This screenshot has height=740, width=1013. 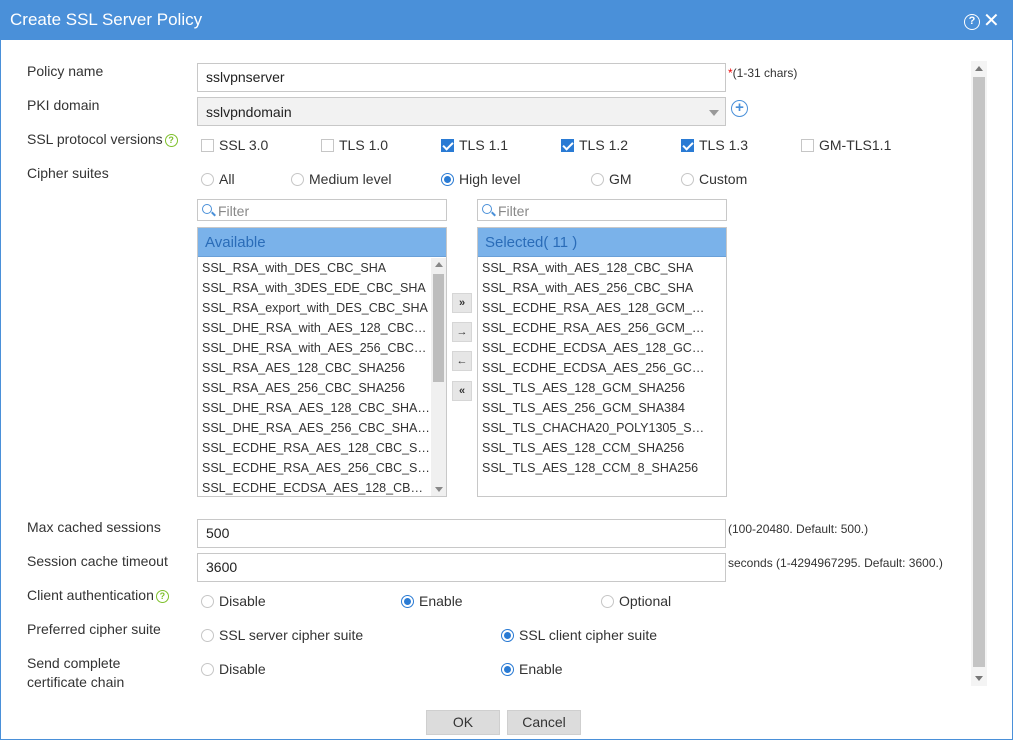 I want to click on checkbox-tls10: TLS 1.0, so click(x=354, y=145).